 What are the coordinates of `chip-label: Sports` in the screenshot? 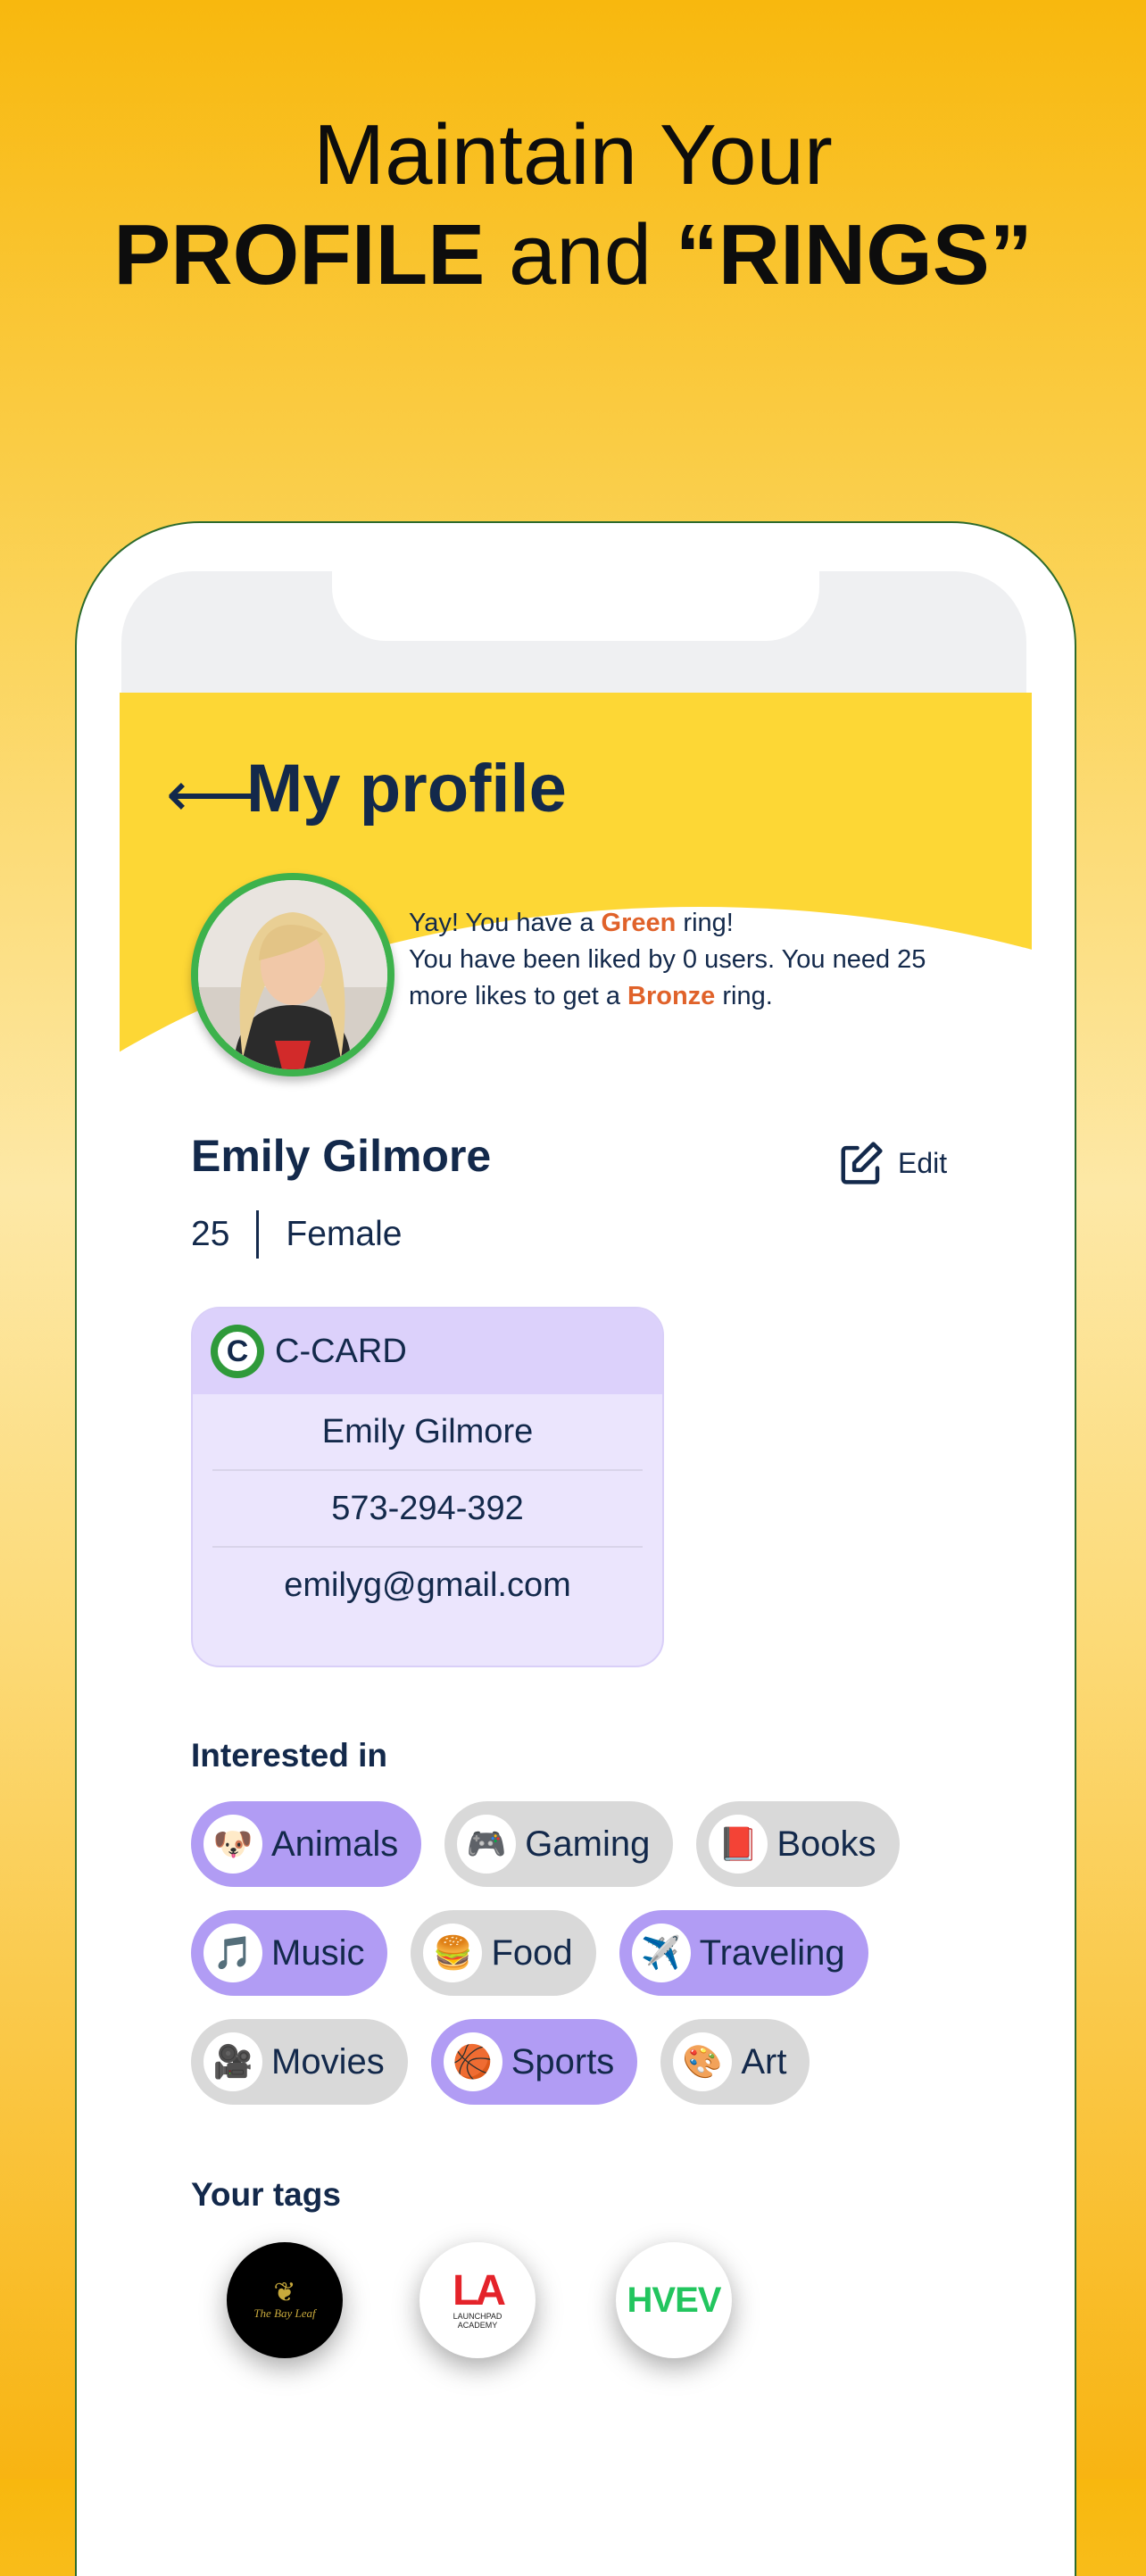 It's located at (563, 2061).